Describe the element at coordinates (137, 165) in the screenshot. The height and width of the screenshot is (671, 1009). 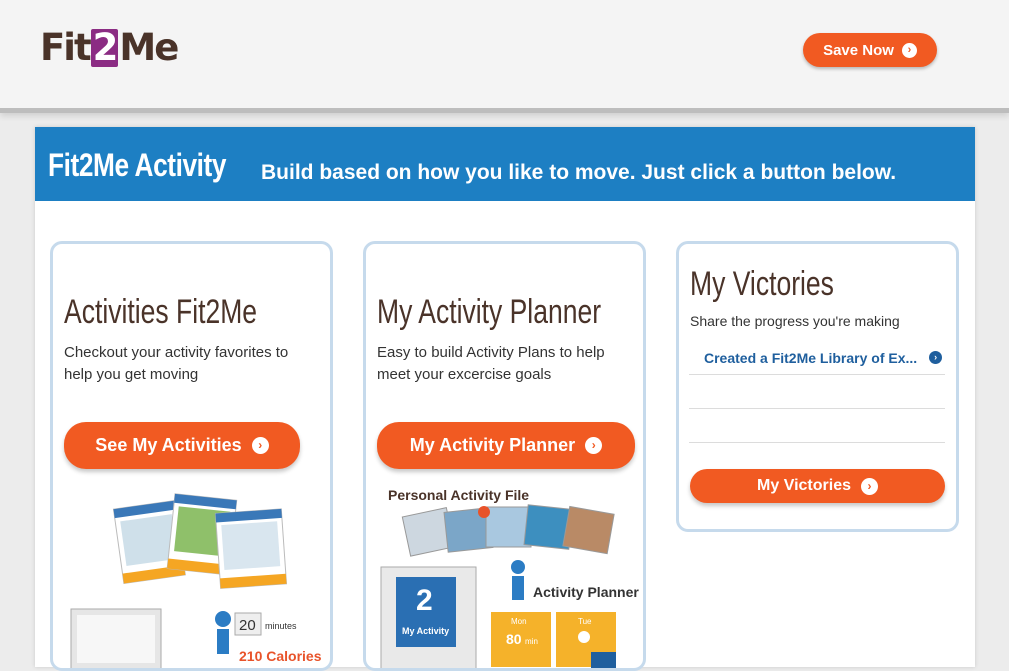
I see `panel-title: Fit2Me Activity` at that location.